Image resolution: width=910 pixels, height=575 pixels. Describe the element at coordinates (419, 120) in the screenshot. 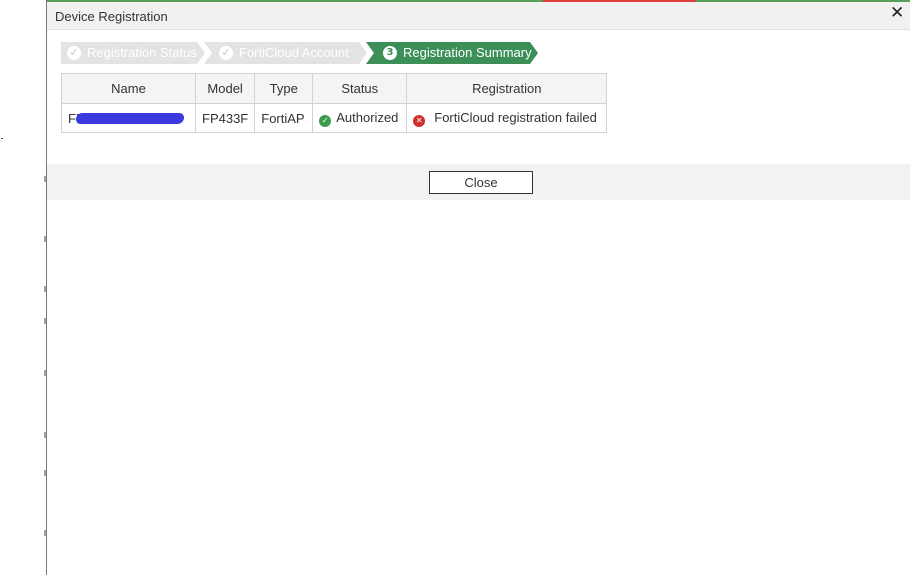

I see `error-circle-icon: ✕` at that location.